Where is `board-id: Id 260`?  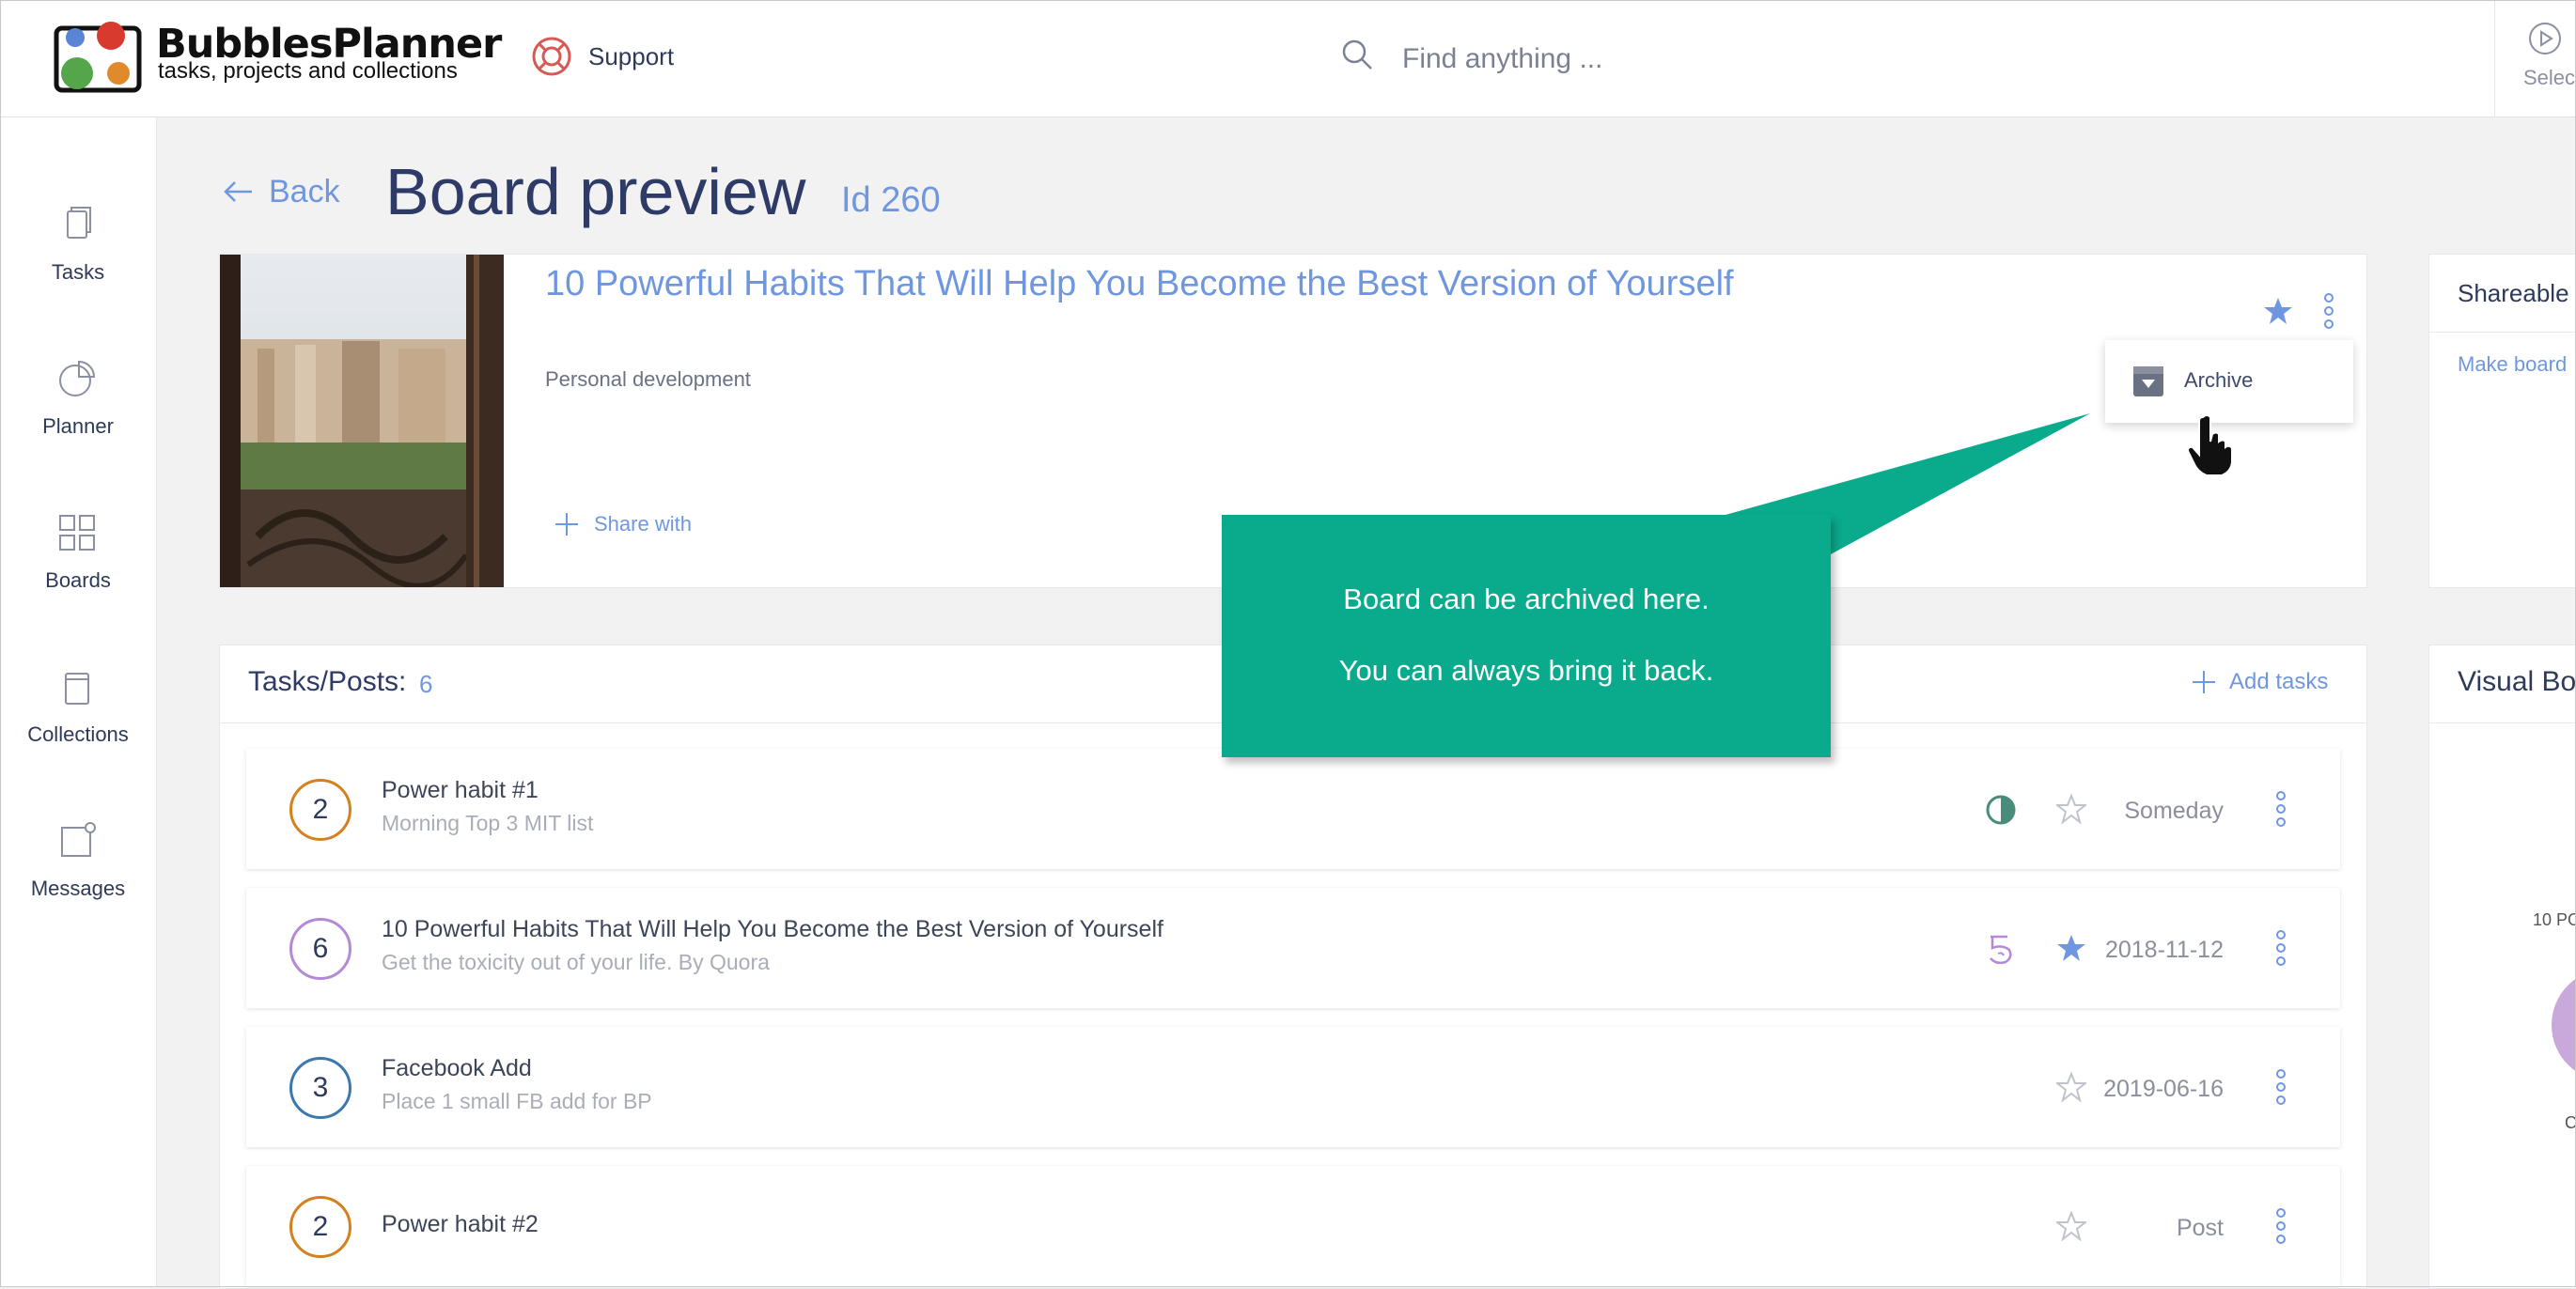
board-id: Id 260 is located at coordinates (891, 200).